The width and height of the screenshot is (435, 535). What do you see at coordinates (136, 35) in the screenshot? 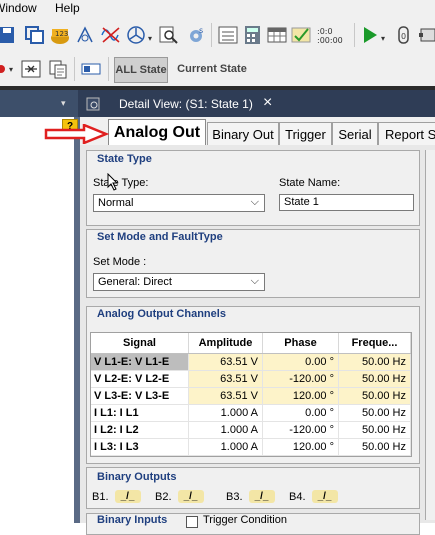
I see `vector-icon` at bounding box center [136, 35].